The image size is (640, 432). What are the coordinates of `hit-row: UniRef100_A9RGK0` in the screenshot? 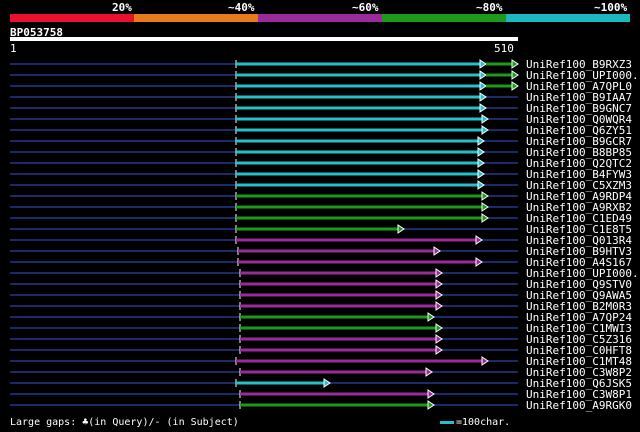 It's located at (321, 405).